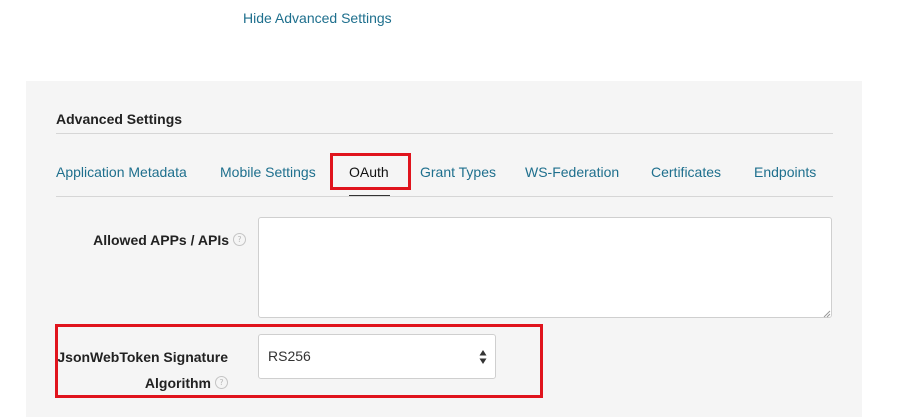  What do you see at coordinates (161, 240) in the screenshot?
I see `allowed-apps-label-text: Allowed APPs / APIs` at bounding box center [161, 240].